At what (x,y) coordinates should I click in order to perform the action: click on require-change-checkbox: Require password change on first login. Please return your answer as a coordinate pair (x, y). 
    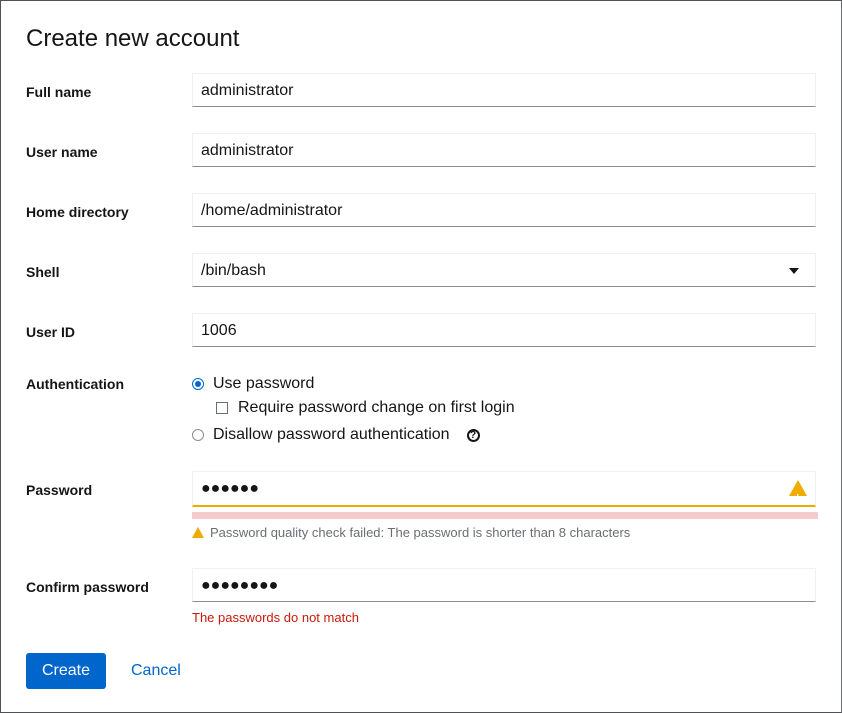
    Looking at the image, I should click on (365, 408).